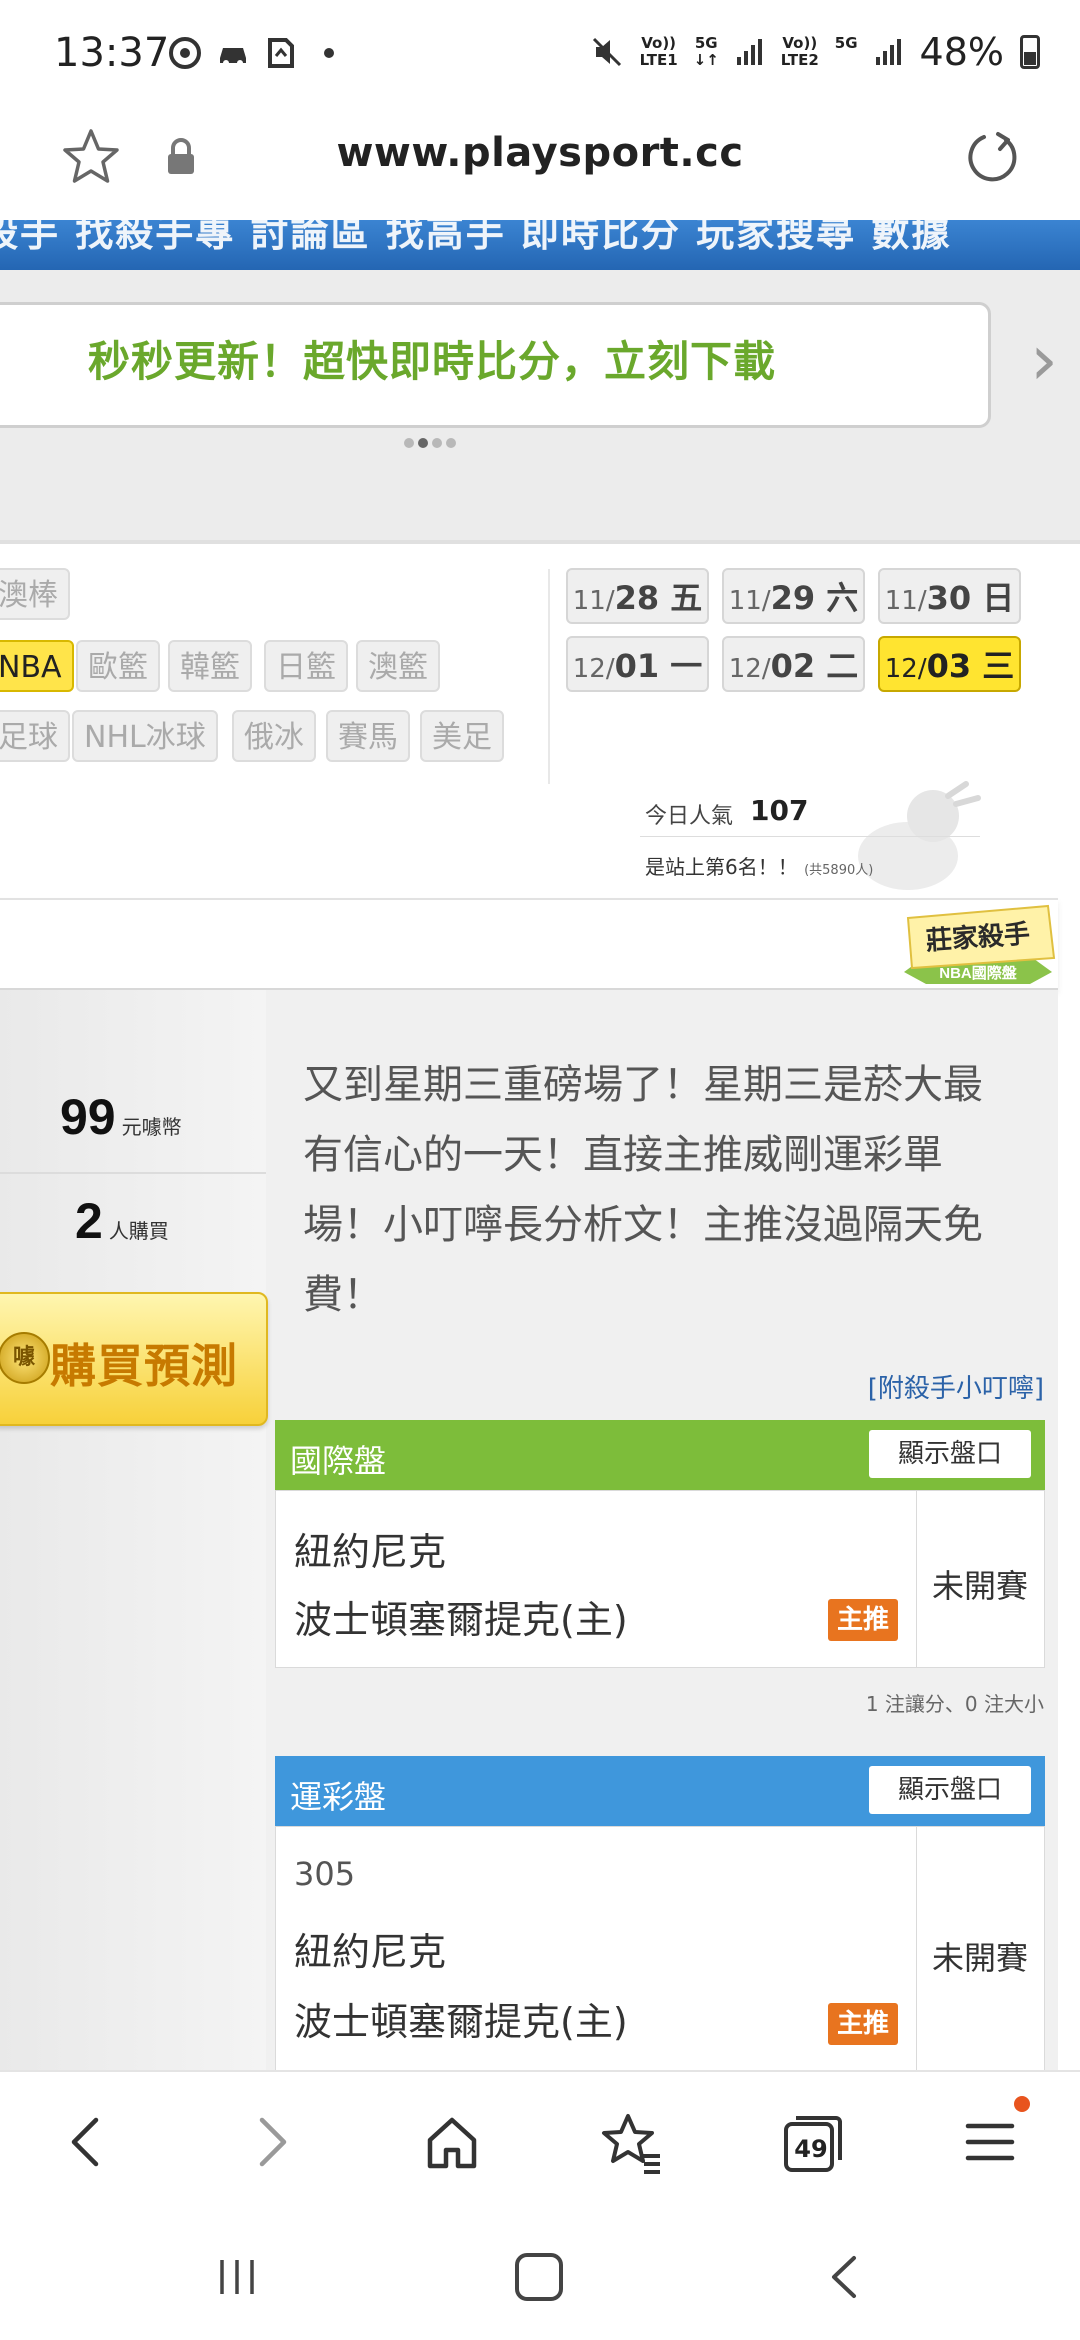 The width and height of the screenshot is (1080, 2340). Describe the element at coordinates (329, 53) in the screenshot. I see `dot-icon` at that location.